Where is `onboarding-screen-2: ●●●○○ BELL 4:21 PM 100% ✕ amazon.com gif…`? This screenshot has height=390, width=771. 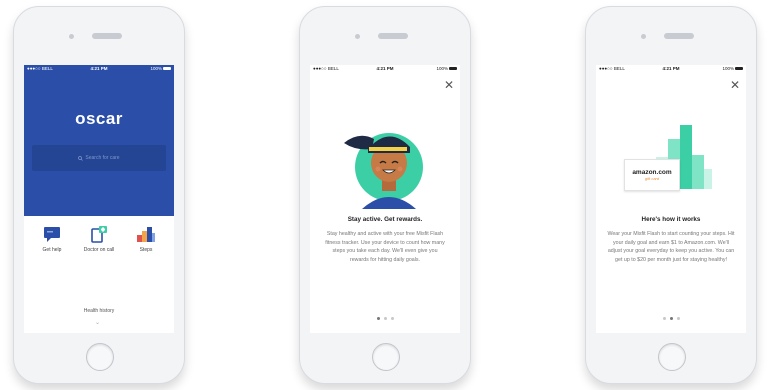 onboarding-screen-2: ●●●○○ BELL 4:21 PM 100% ✕ amazon.com gif… is located at coordinates (671, 199).